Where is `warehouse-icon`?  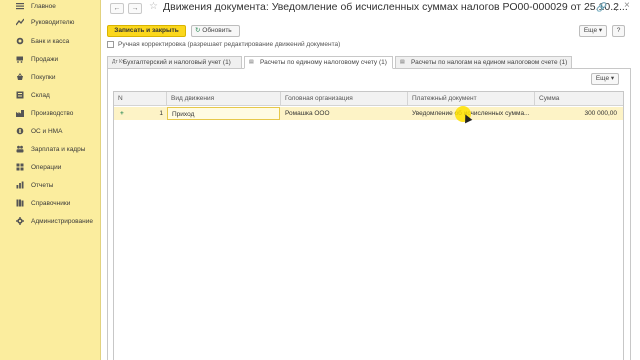
warehouse-icon is located at coordinates (20, 95).